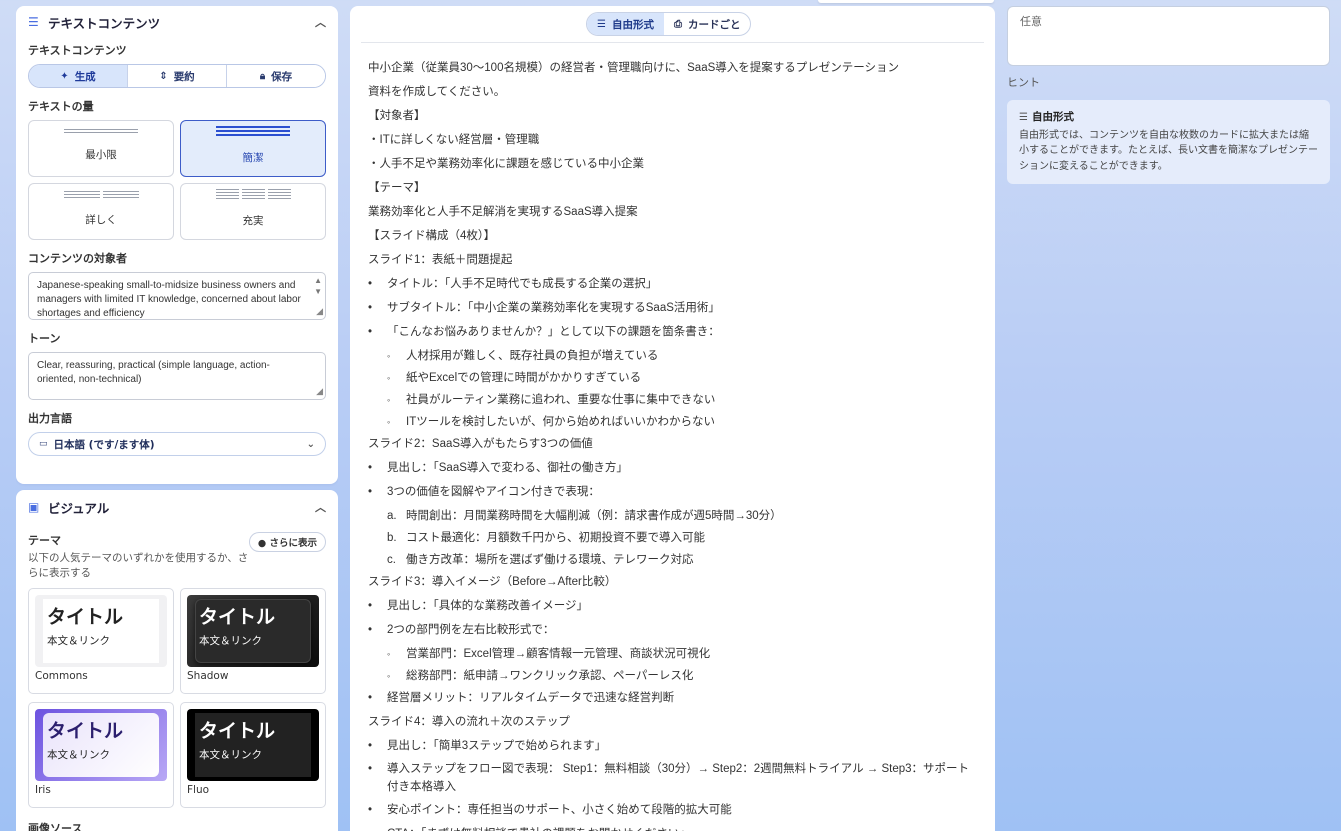  What do you see at coordinates (906, 1) in the screenshot?
I see `popover-edge` at bounding box center [906, 1].